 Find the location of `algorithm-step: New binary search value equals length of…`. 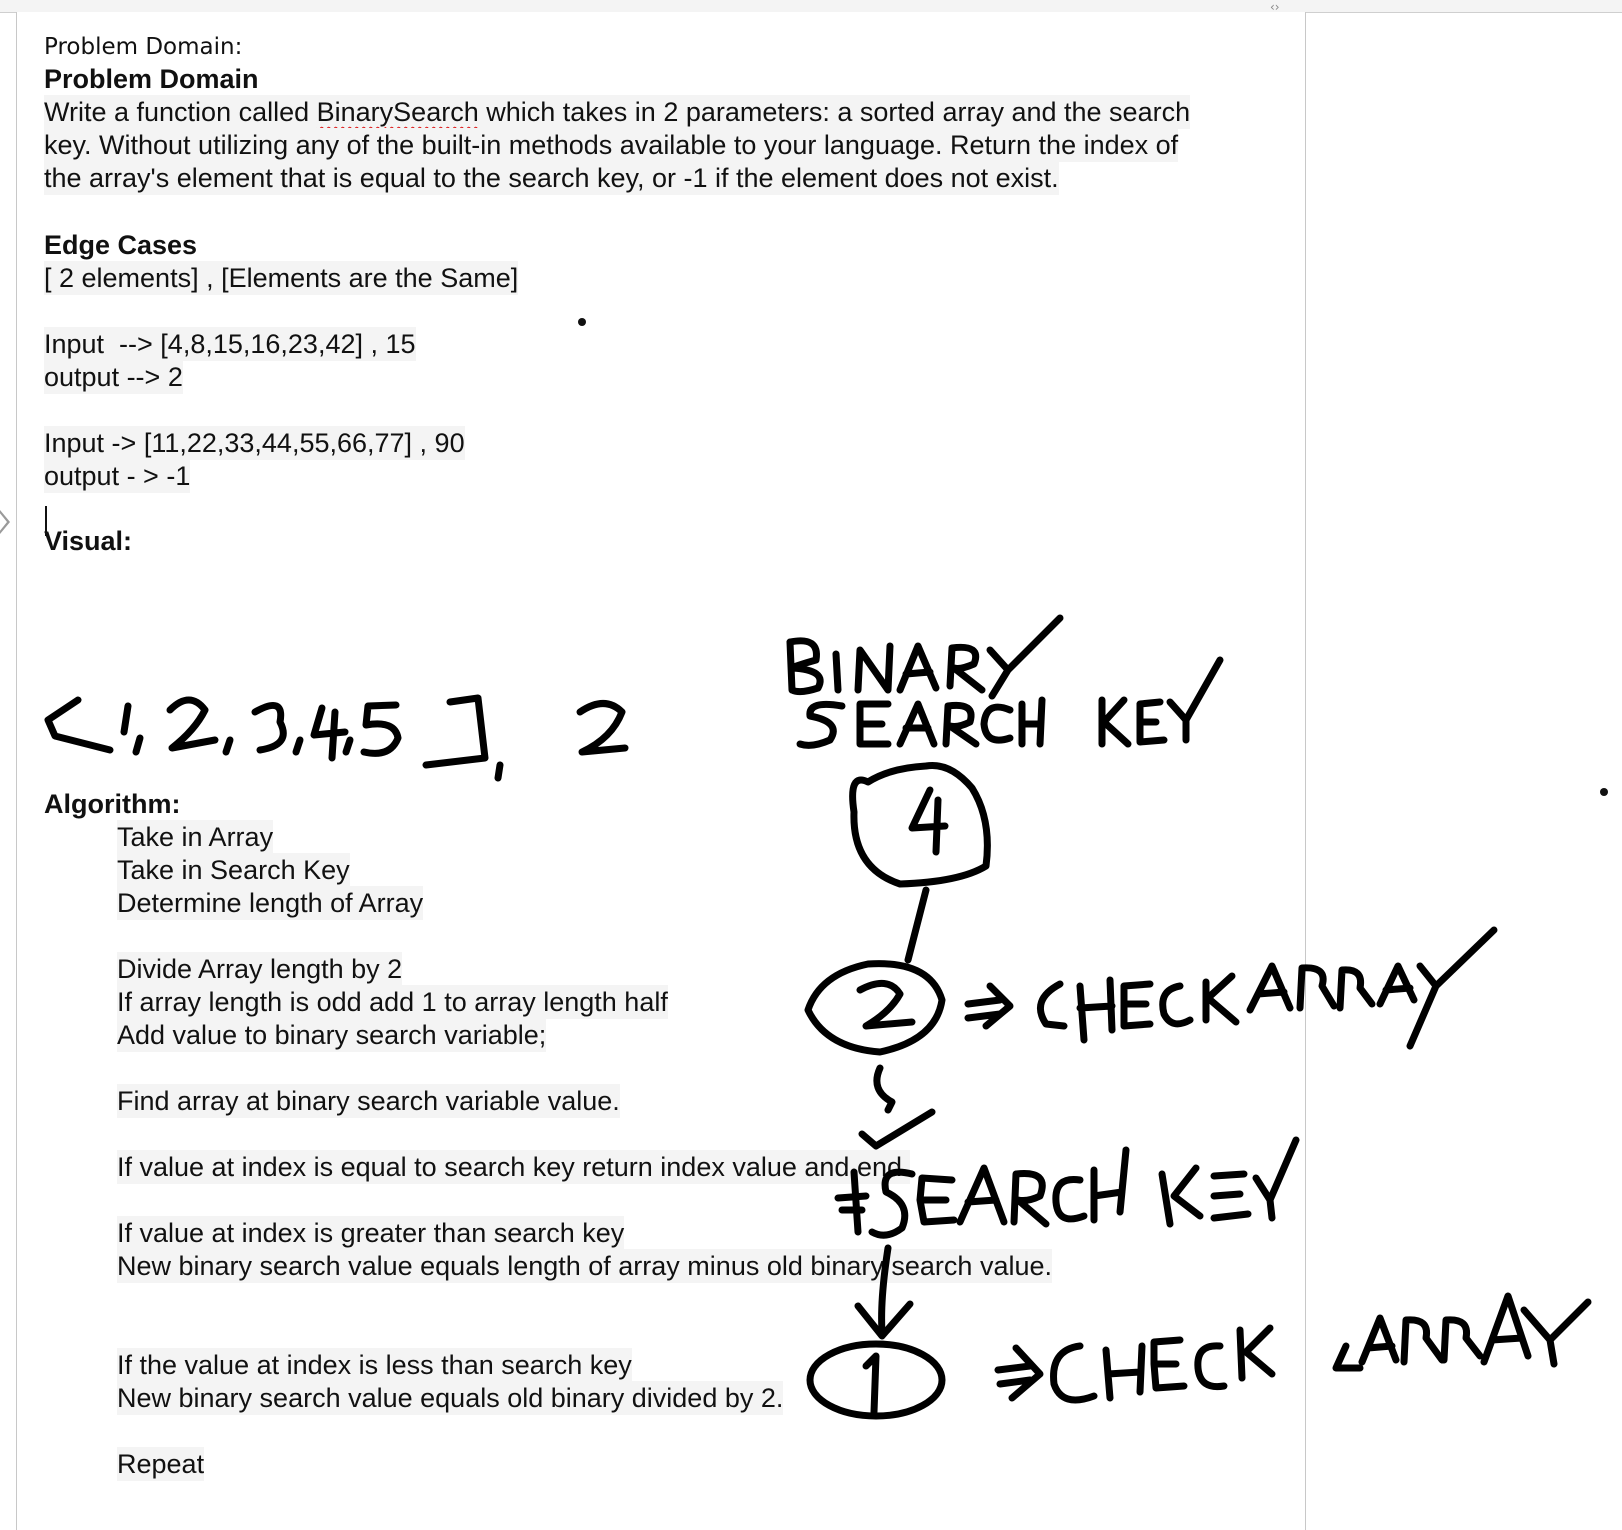

algorithm-step: New binary search value equals length of… is located at coordinates (584, 1266).